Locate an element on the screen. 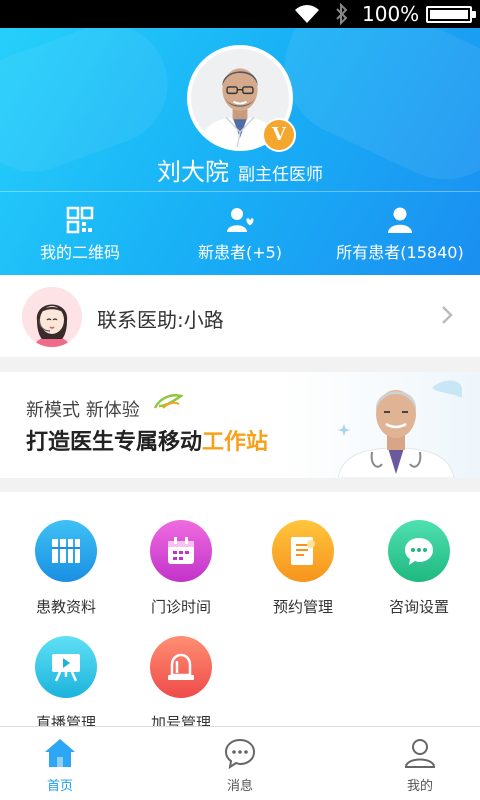 The width and height of the screenshot is (480, 800). patient-education-button: 患教资料 is located at coordinates (66, 568).